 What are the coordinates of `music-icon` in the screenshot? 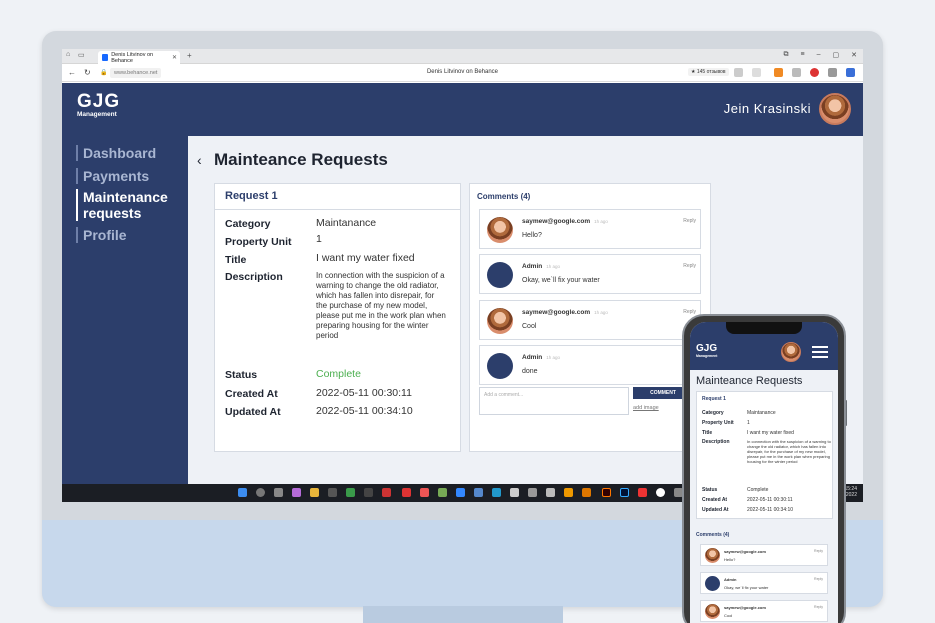 It's located at (296, 492).